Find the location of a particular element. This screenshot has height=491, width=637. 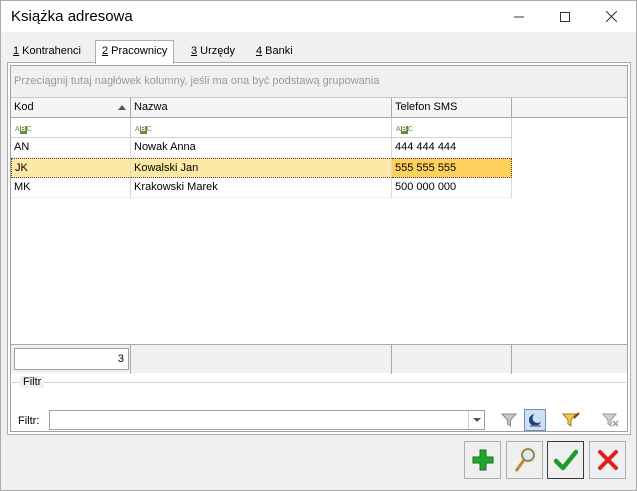

moon-filter-icon is located at coordinates (536, 420).